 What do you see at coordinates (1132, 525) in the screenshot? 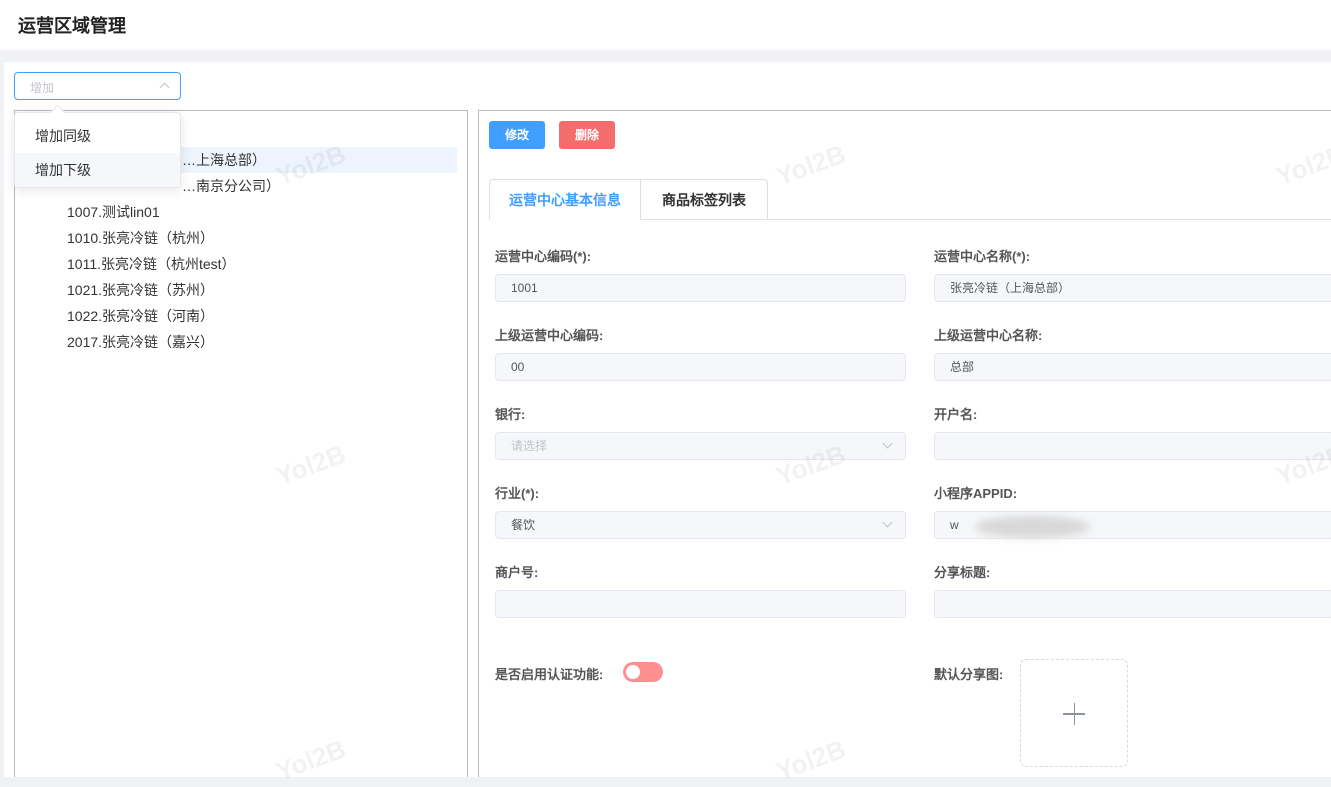
I see `appid-input: w` at bounding box center [1132, 525].